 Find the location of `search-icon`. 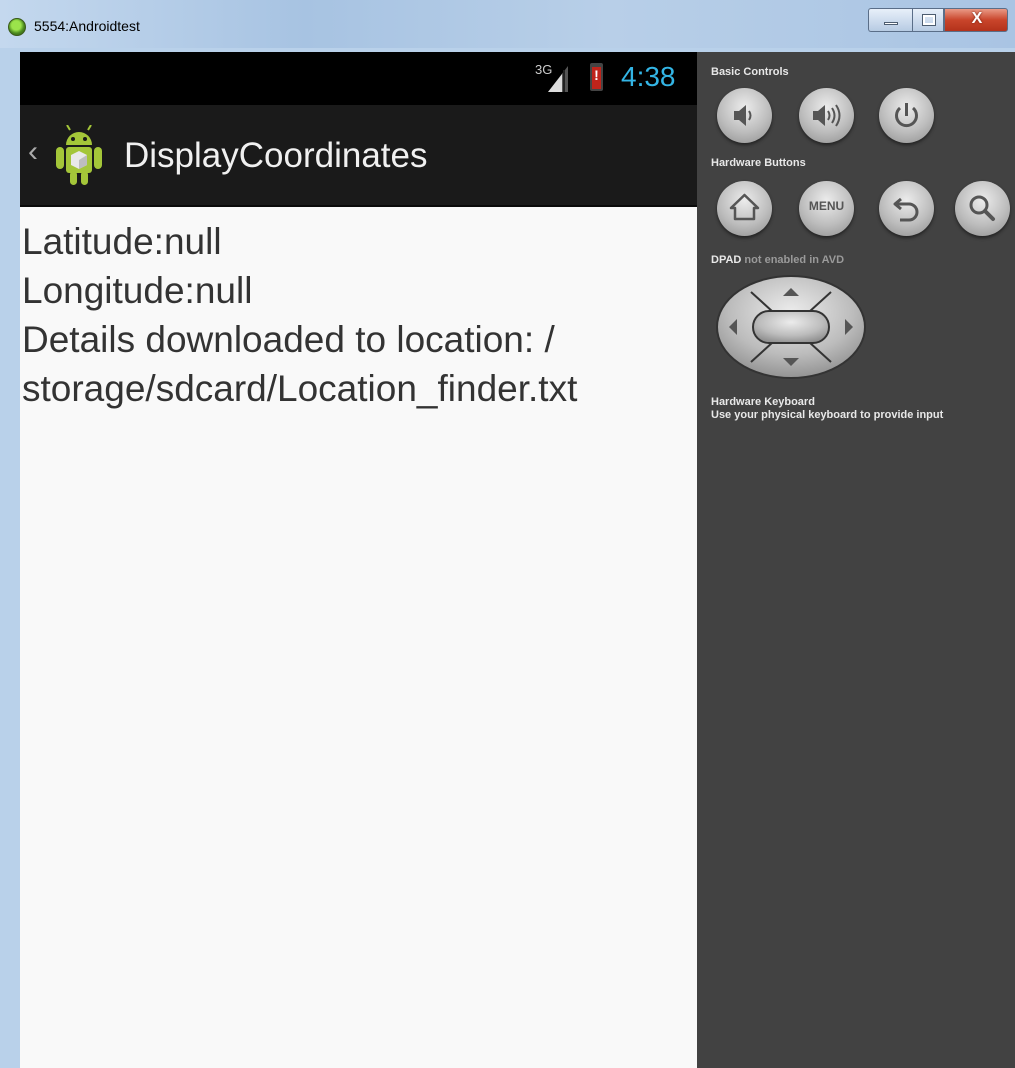

search-icon is located at coordinates (982, 208).